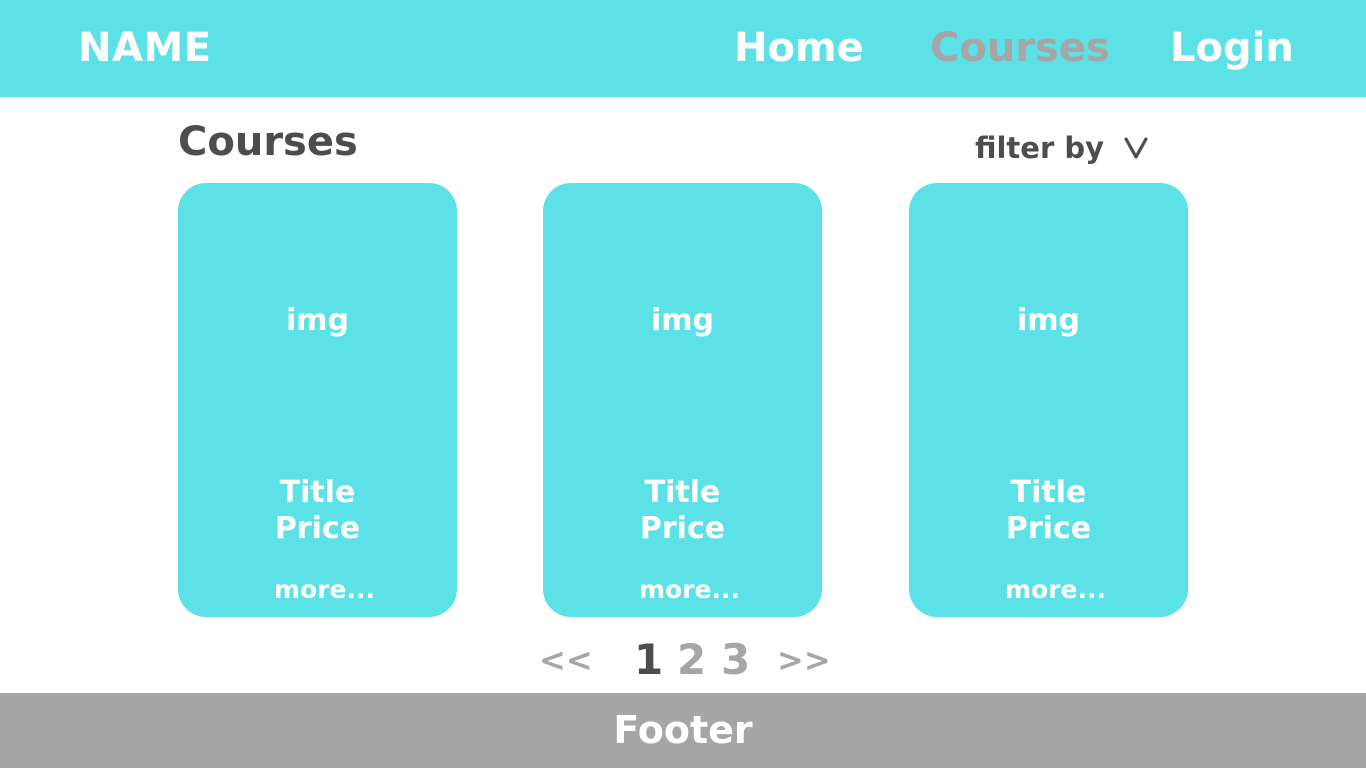 The height and width of the screenshot is (768, 1366). Describe the element at coordinates (566, 660) in the screenshot. I see `pagination-prev-button: <<` at that location.